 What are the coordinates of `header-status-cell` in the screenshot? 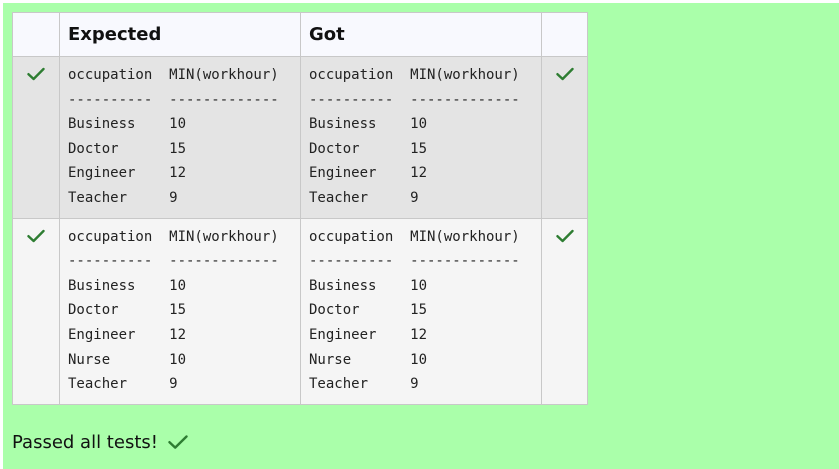 It's located at (36, 34).